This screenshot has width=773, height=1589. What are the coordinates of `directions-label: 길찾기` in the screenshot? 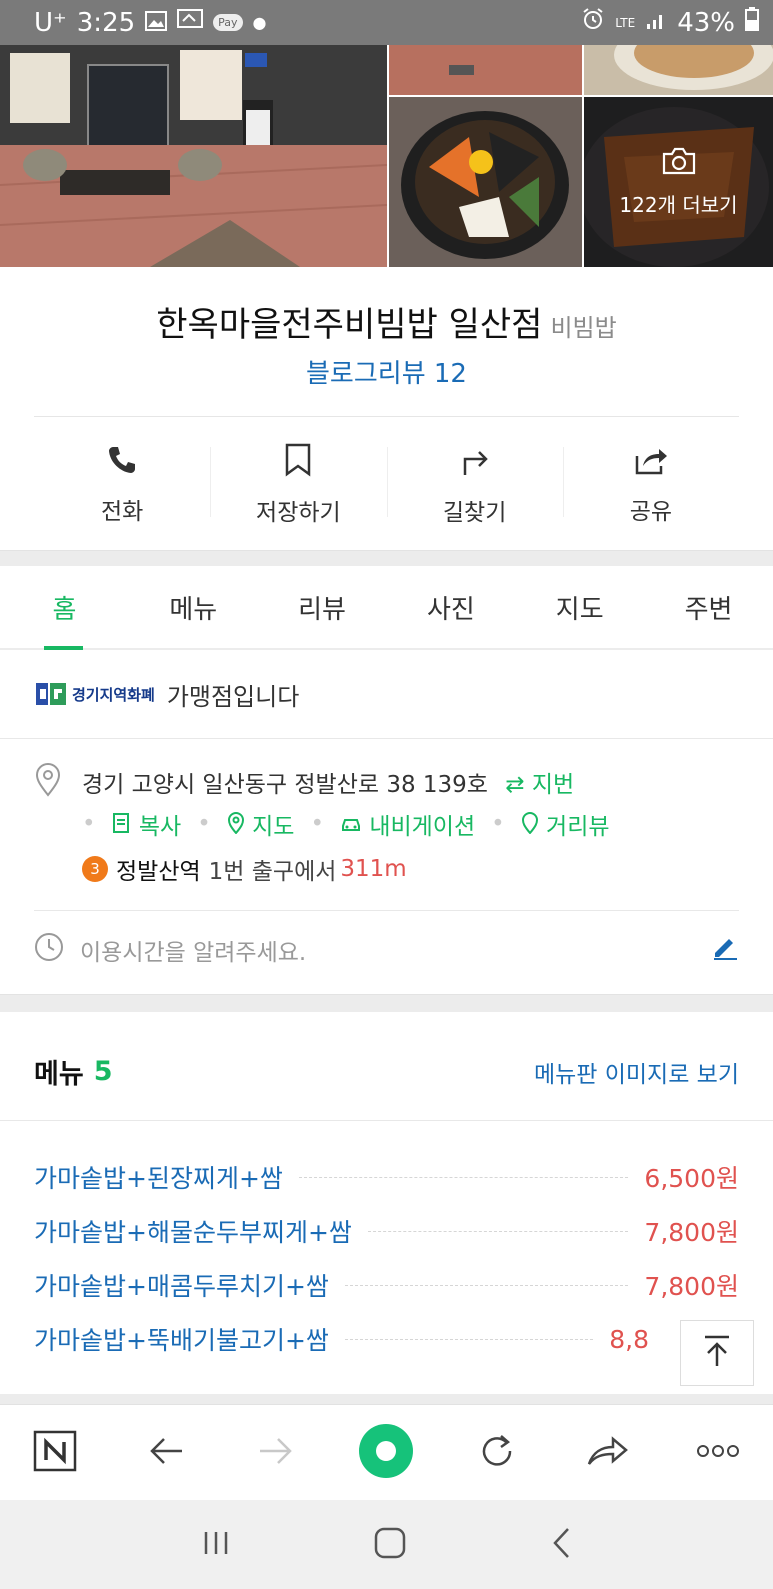 It's located at (474, 513).